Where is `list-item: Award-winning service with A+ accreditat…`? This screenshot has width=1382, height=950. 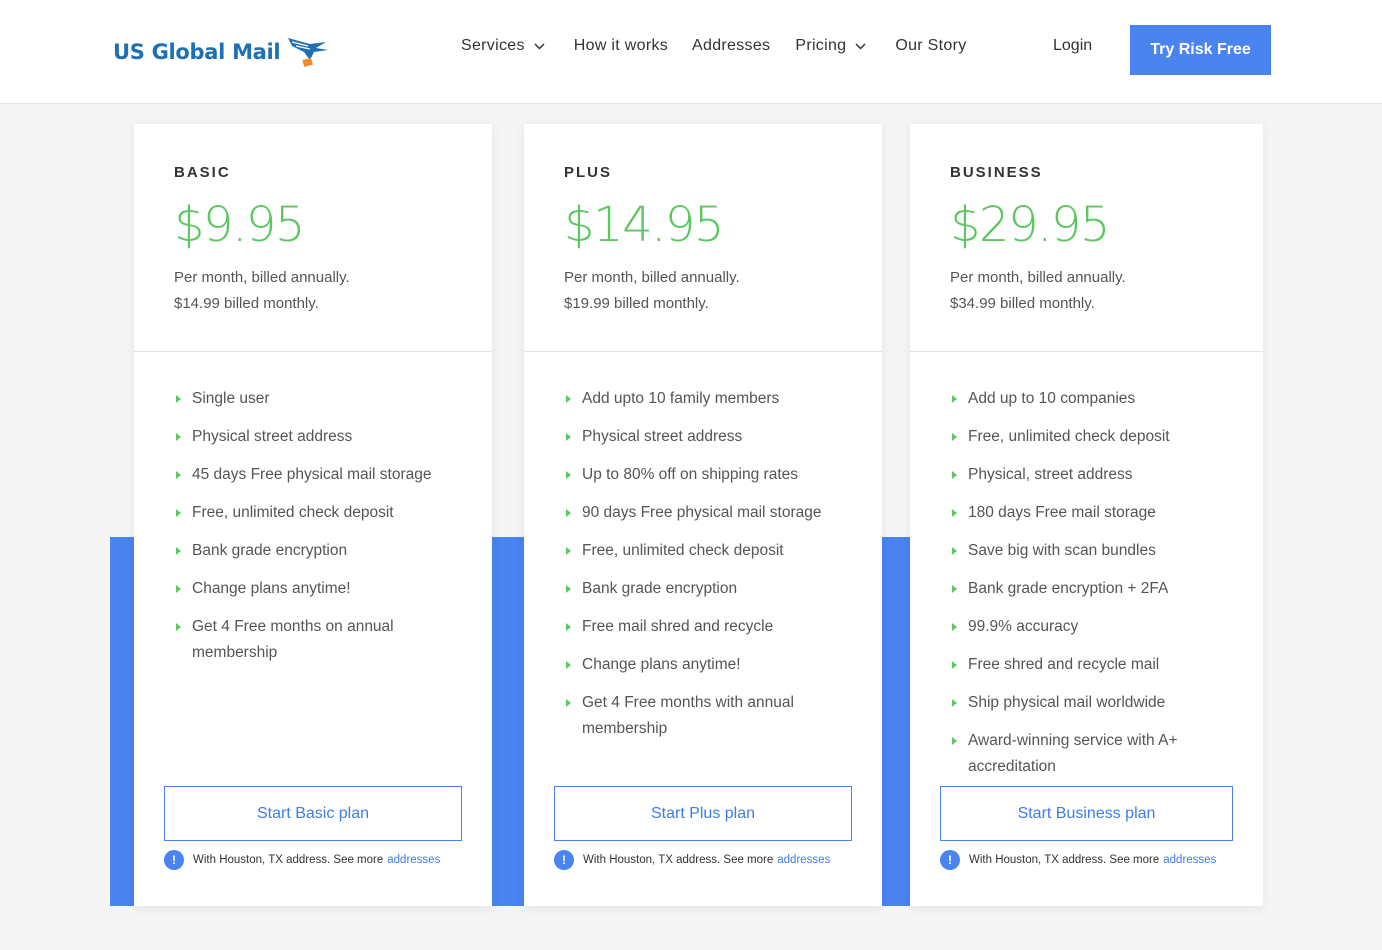
list-item: Award-winning service with A+ accreditat… is located at coordinates (1091, 754).